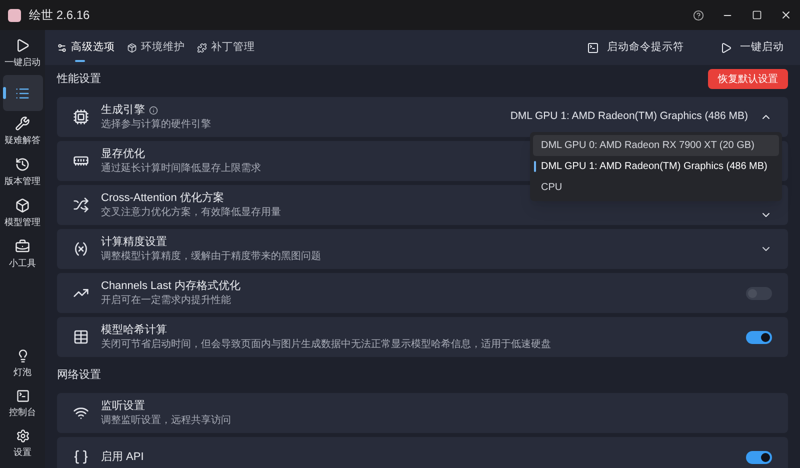 This screenshot has height=468, width=800. Describe the element at coordinates (156, 124) in the screenshot. I see `setting-description: 选择参与计算的硬件引擎` at that location.